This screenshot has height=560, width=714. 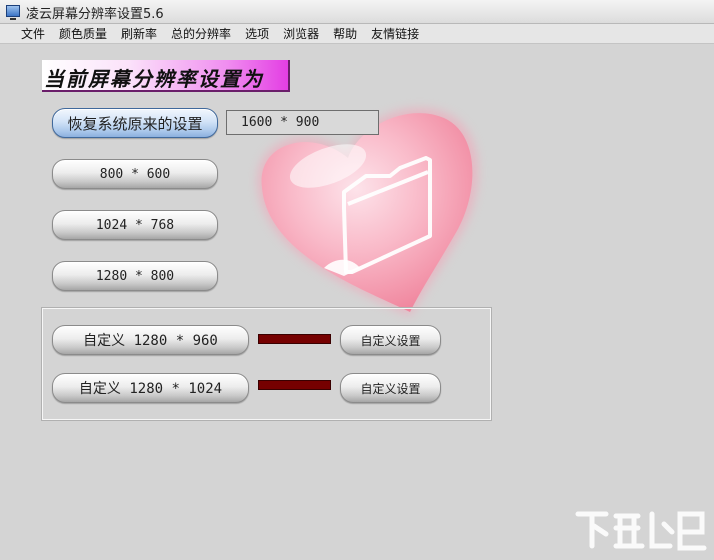 What do you see at coordinates (135, 174) in the screenshot?
I see `preset-800x600-button: 800 * 600` at bounding box center [135, 174].